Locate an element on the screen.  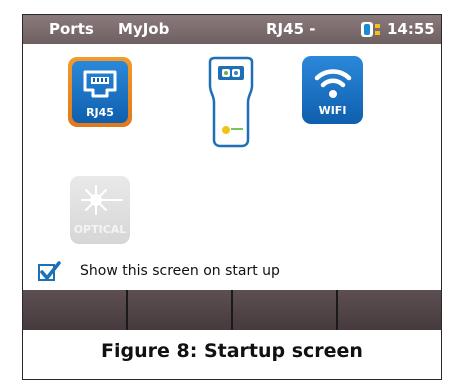
wifi-tile: WIFI is located at coordinates (332, 90).